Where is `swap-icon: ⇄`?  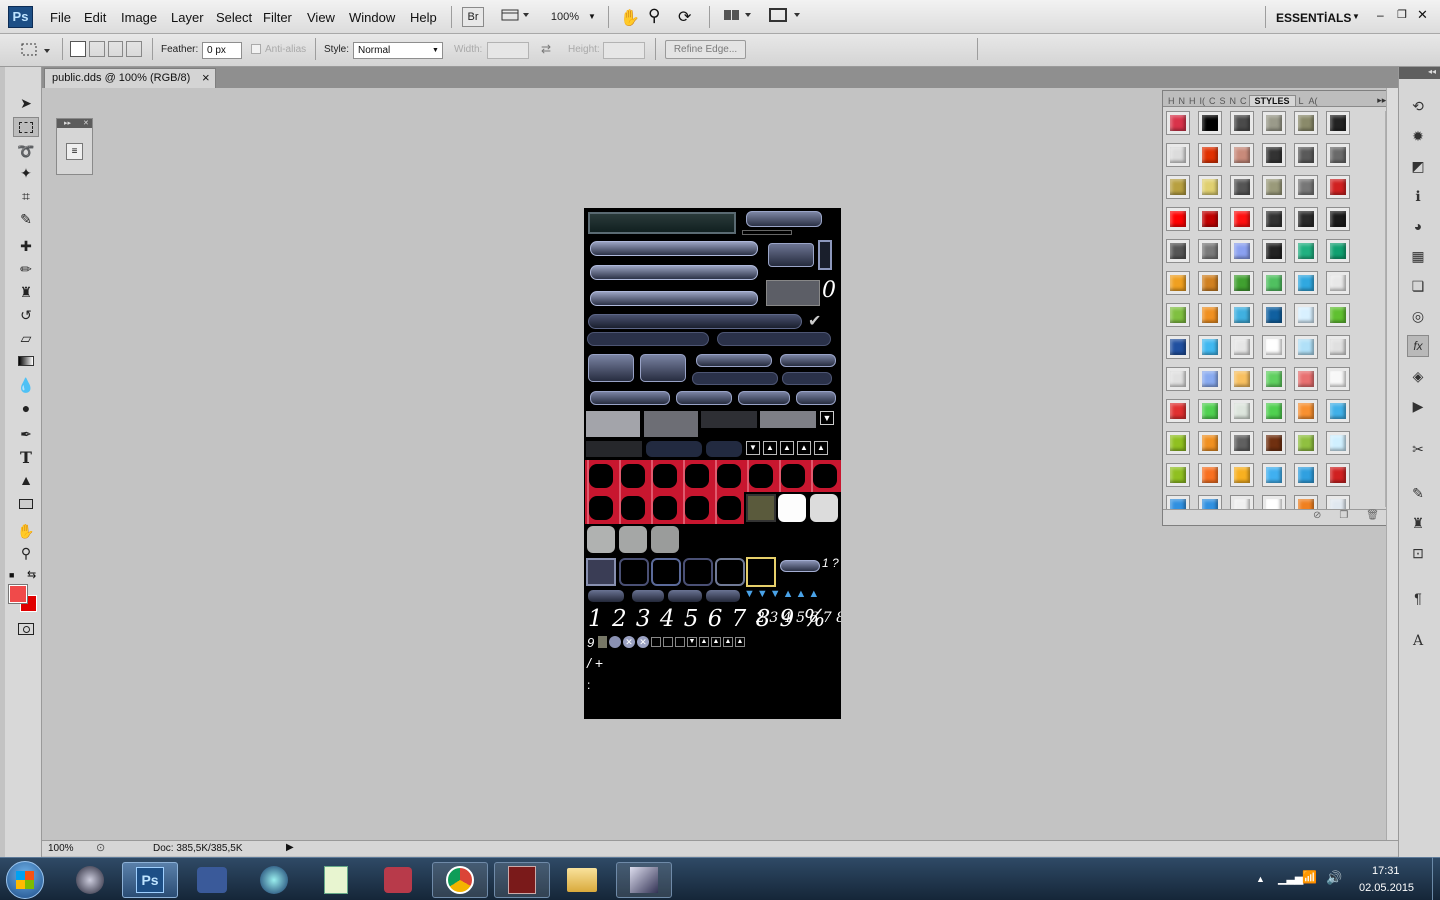 swap-icon: ⇄ is located at coordinates (546, 49).